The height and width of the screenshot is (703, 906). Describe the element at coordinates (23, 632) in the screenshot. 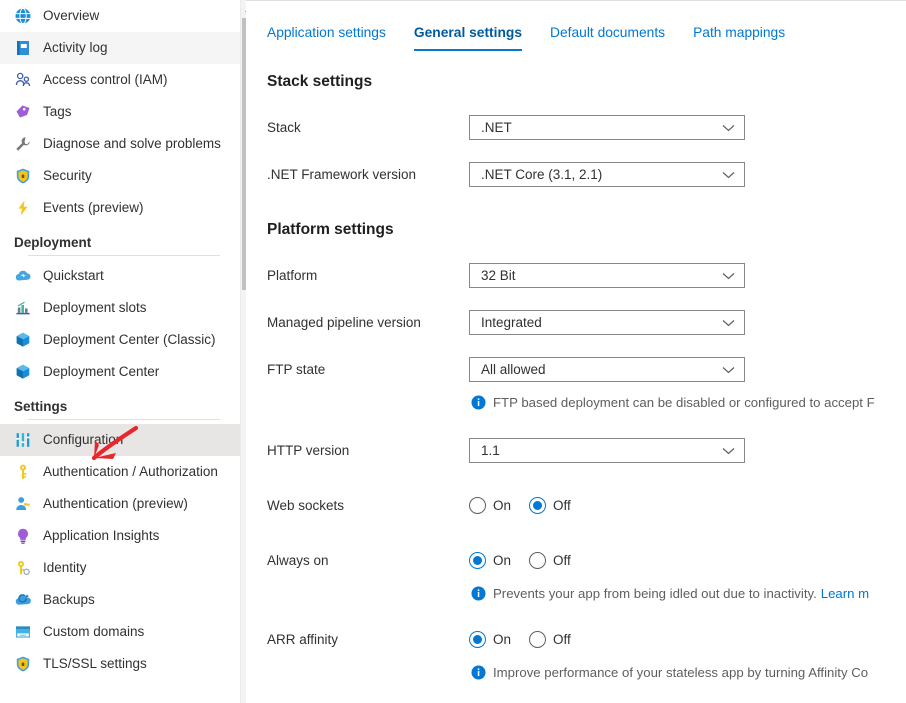

I see `domain-icon: www` at that location.